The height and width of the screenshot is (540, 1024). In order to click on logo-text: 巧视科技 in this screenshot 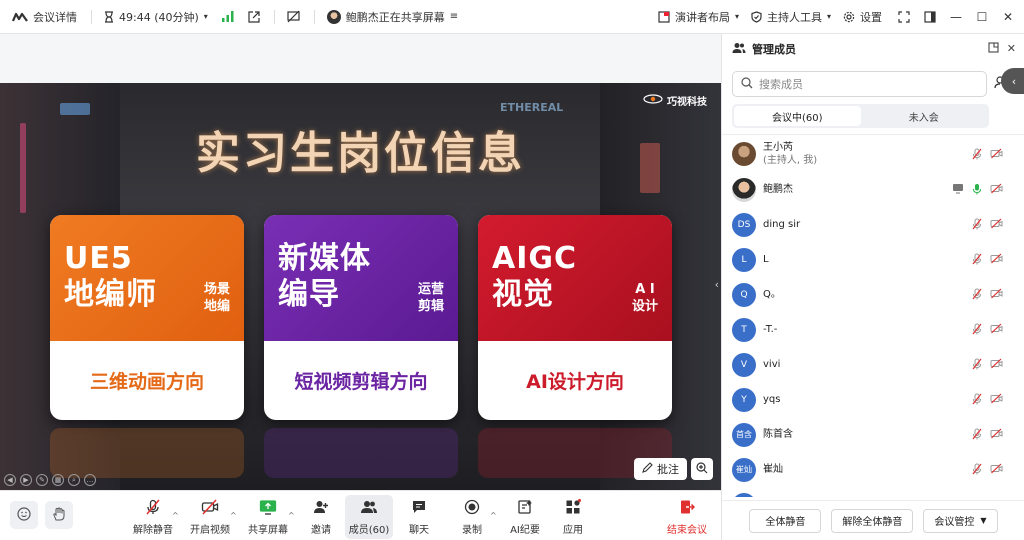, I will do `click(687, 102)`.